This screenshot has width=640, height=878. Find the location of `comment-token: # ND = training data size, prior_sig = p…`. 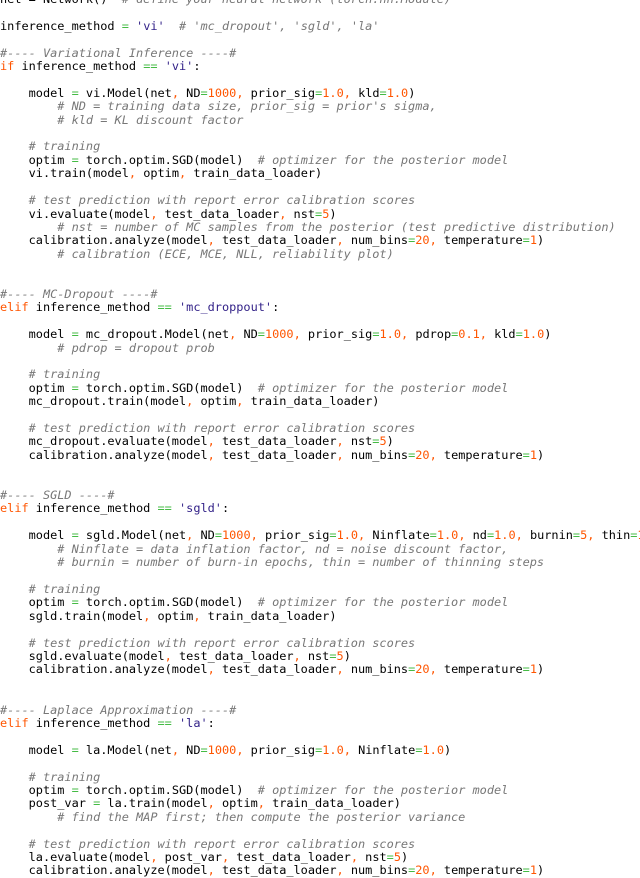

comment-token: # ND = training data size, prior_sig = p… is located at coordinates (247, 106).